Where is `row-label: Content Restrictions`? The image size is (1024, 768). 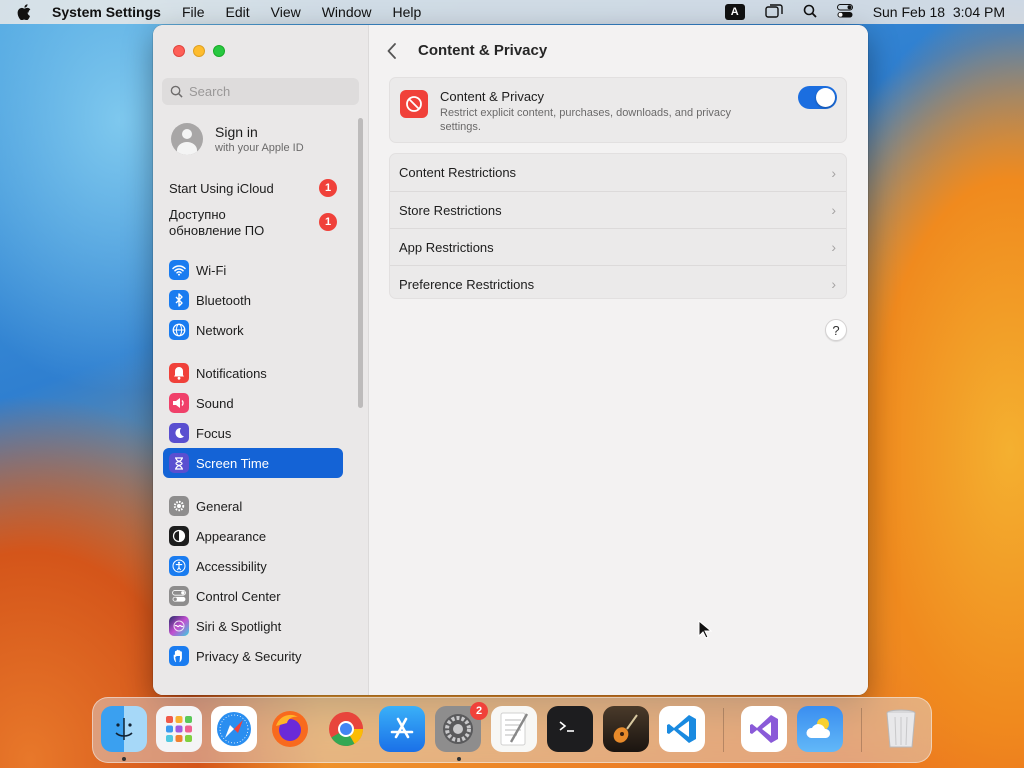 row-label: Content Restrictions is located at coordinates (458, 172).